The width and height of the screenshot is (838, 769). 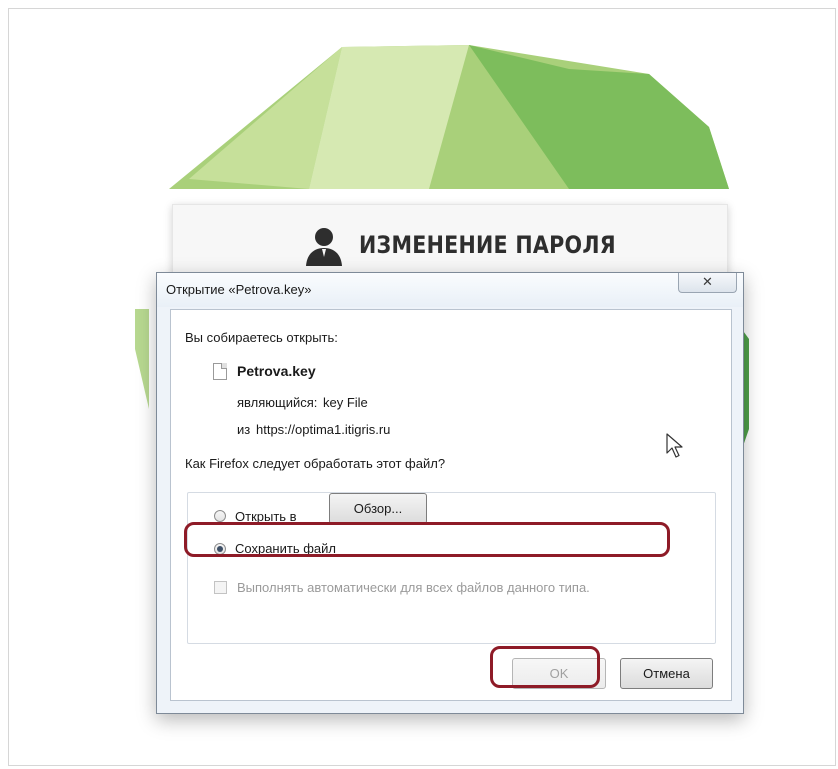 What do you see at coordinates (427, 539) in the screenshot?
I see `save-file-highlight` at bounding box center [427, 539].